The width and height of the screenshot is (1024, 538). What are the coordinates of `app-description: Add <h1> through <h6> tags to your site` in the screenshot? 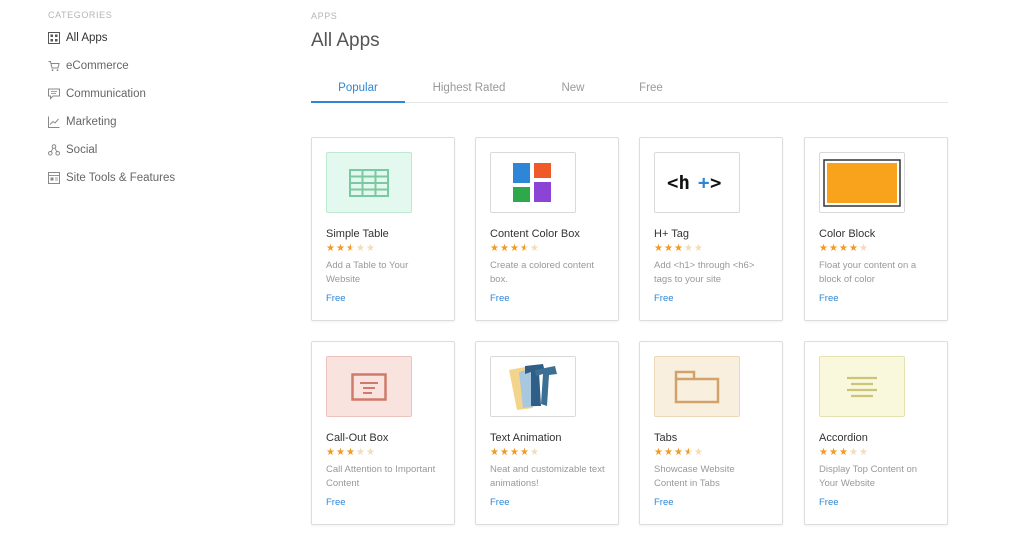 It's located at (704, 272).